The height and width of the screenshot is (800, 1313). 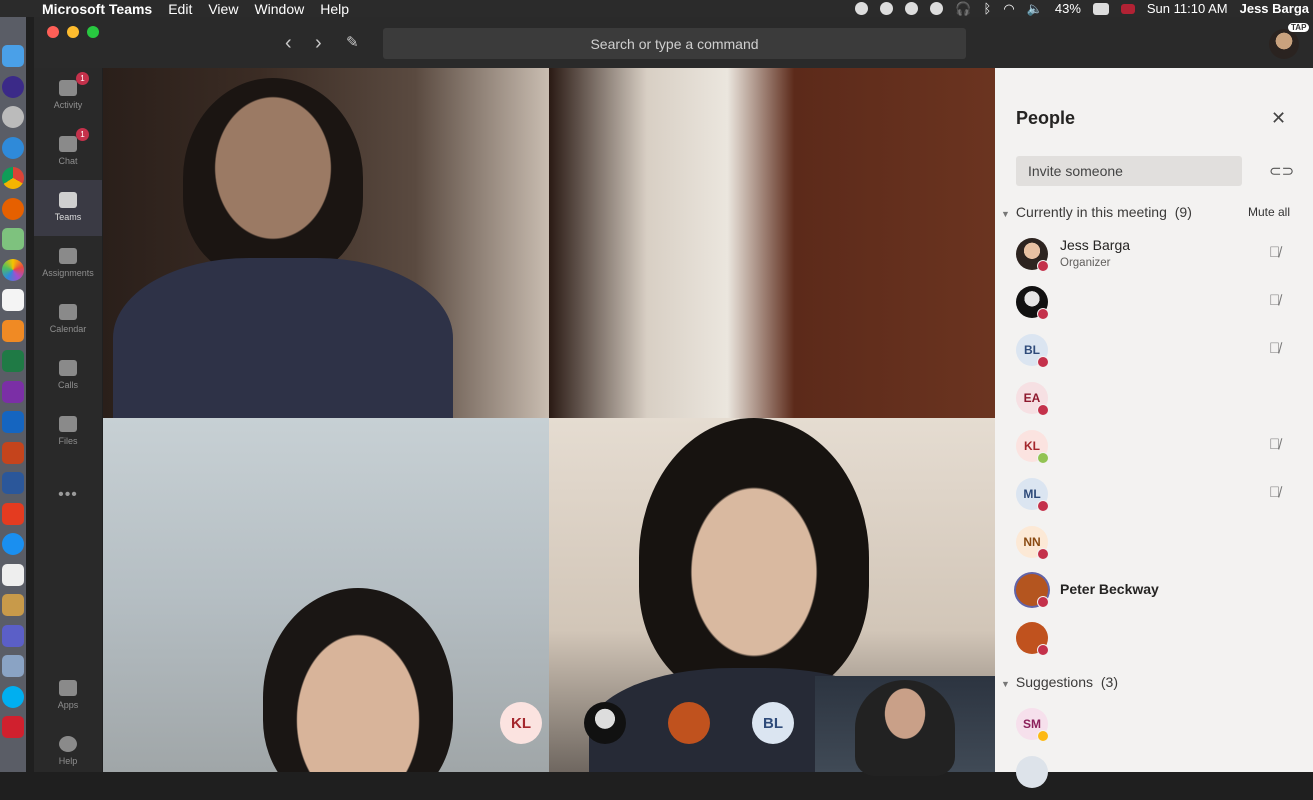 I want to click on search-input: Search or type a command, so click(x=674, y=43).